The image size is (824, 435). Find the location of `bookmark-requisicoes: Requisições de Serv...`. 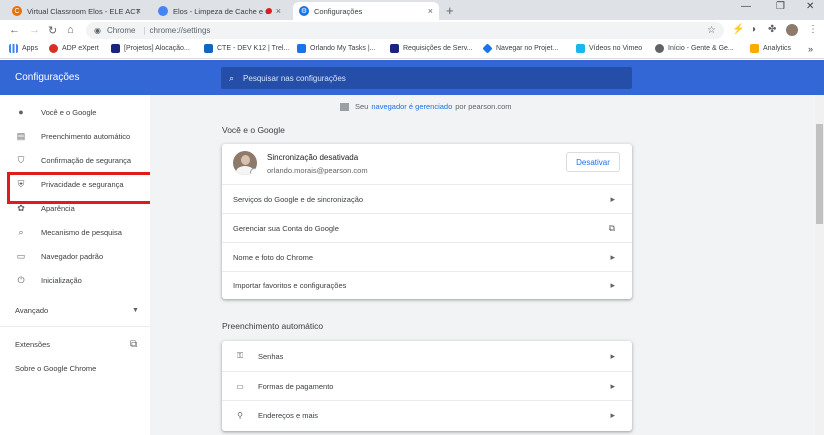

bookmark-requisicoes: Requisições de Serv... is located at coordinates (431, 48).